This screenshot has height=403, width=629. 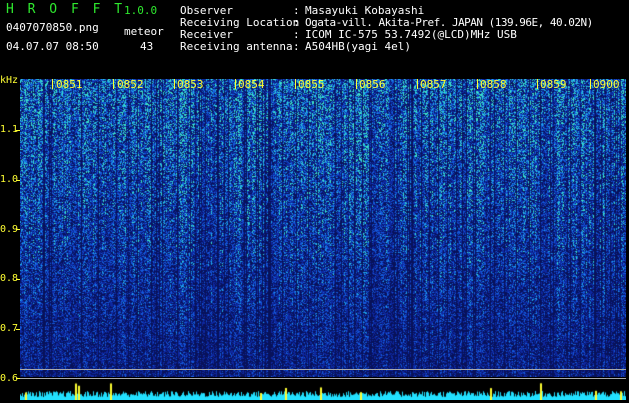 I want to click on datetime: 04.07.07 08:50, so click(x=52, y=46).